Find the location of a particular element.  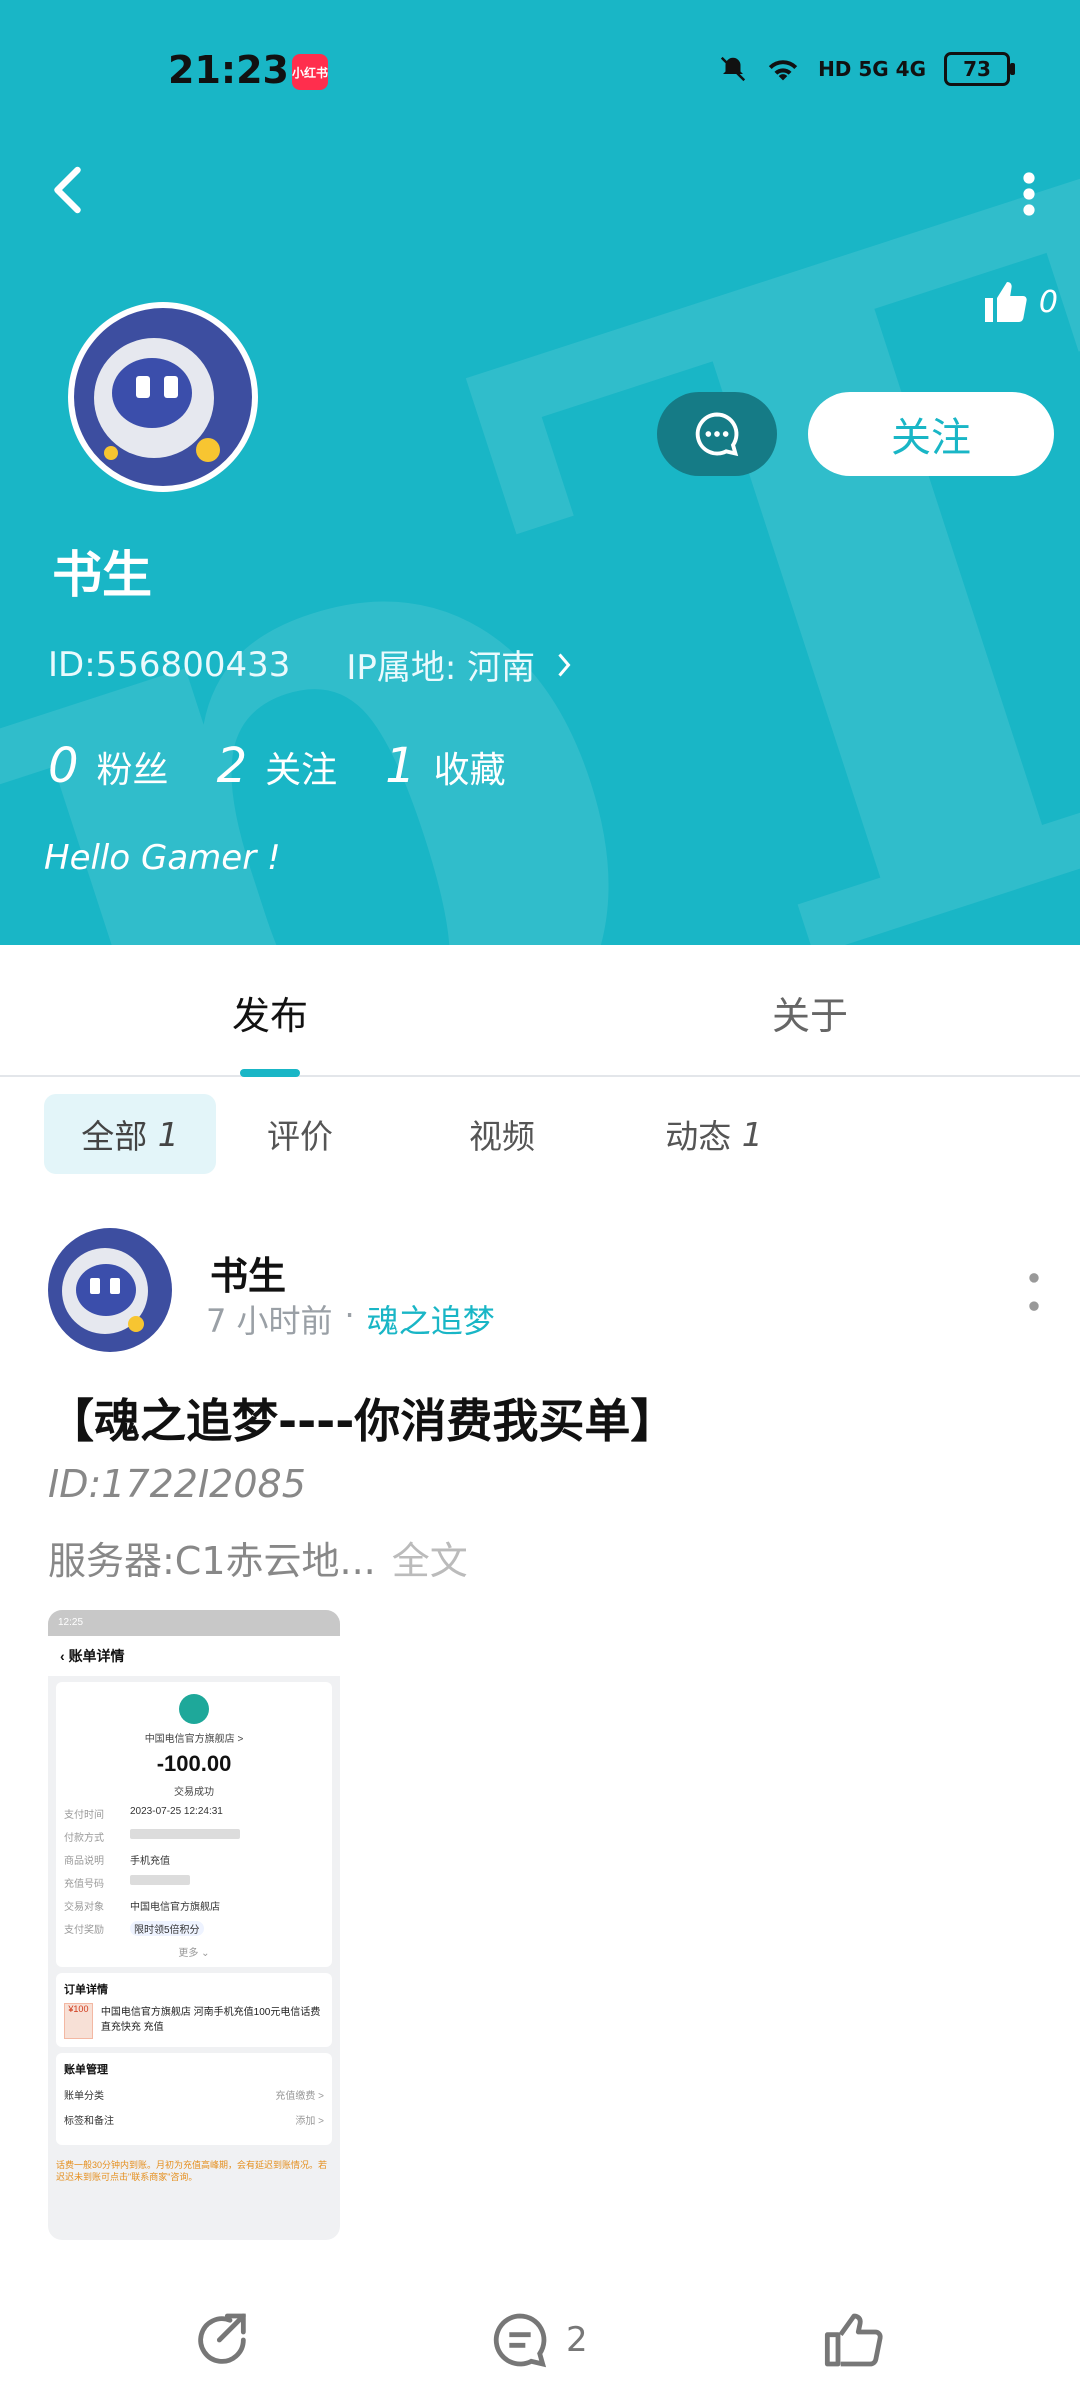

filter-video: 视频 is located at coordinates (502, 1134).